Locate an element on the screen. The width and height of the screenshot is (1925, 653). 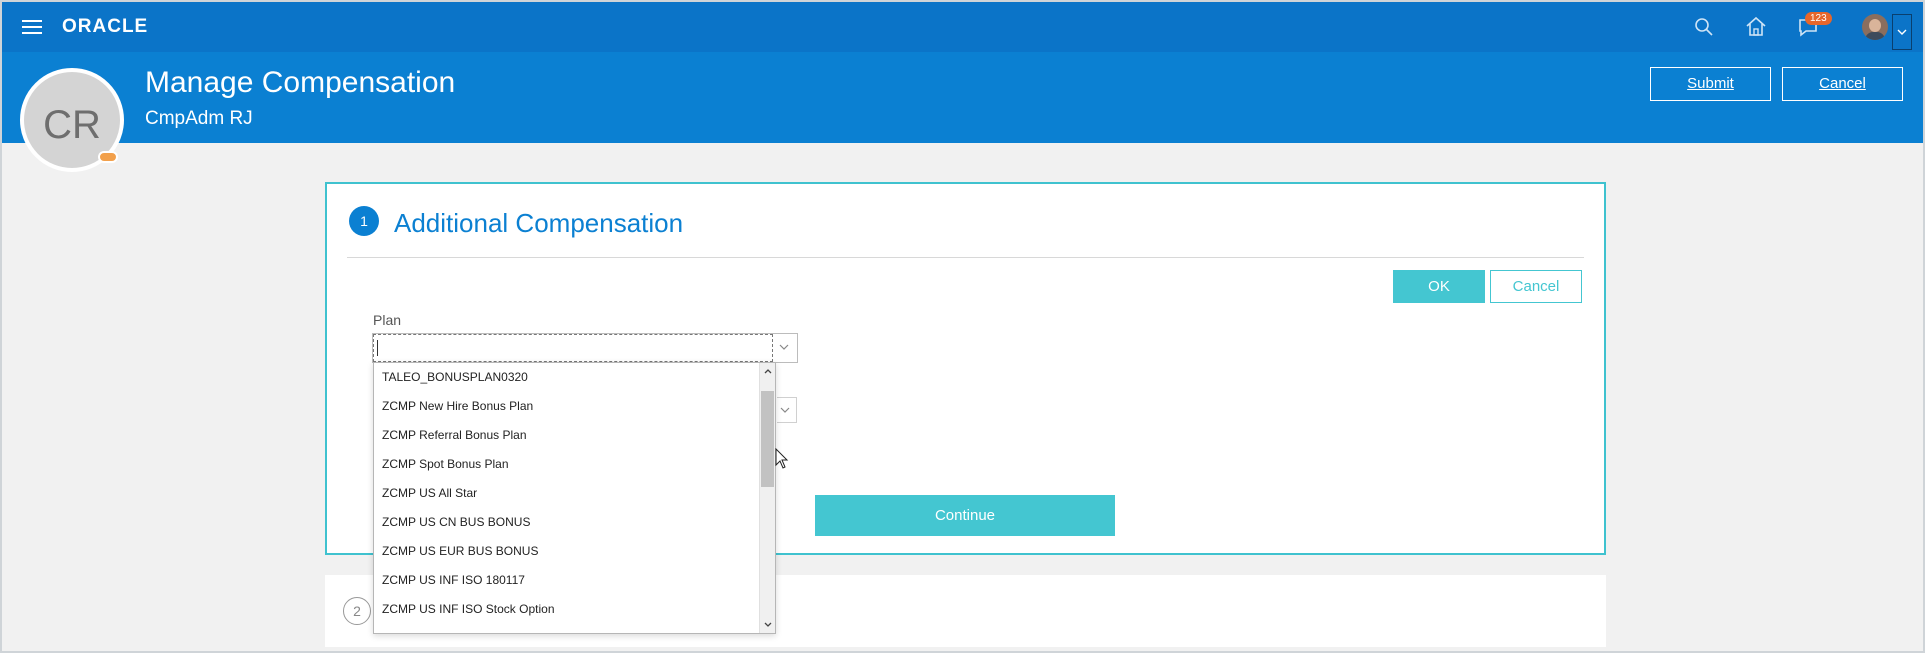
notification-badge: 123 is located at coordinates (1818, 18).